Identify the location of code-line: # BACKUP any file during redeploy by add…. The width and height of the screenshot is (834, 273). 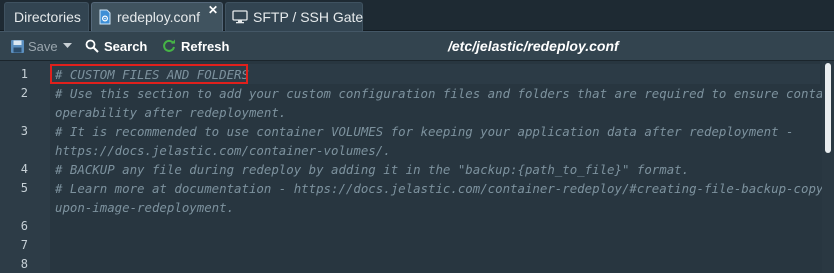
(372, 169).